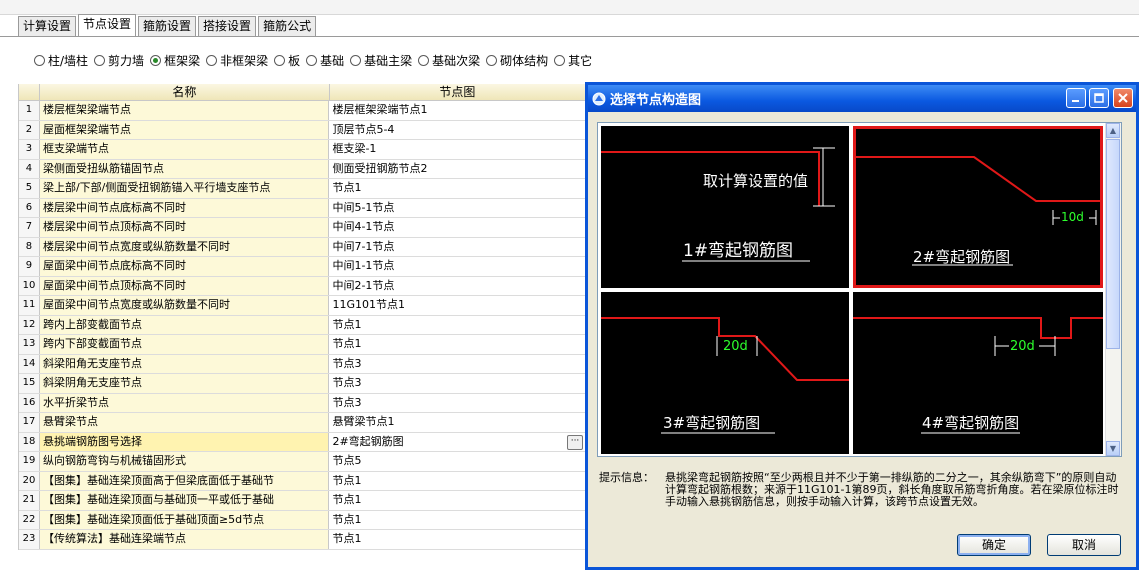  I want to click on table-row: 10 屋面梁中间节点顶标高不同时 中间2-1节点, so click(302, 286).